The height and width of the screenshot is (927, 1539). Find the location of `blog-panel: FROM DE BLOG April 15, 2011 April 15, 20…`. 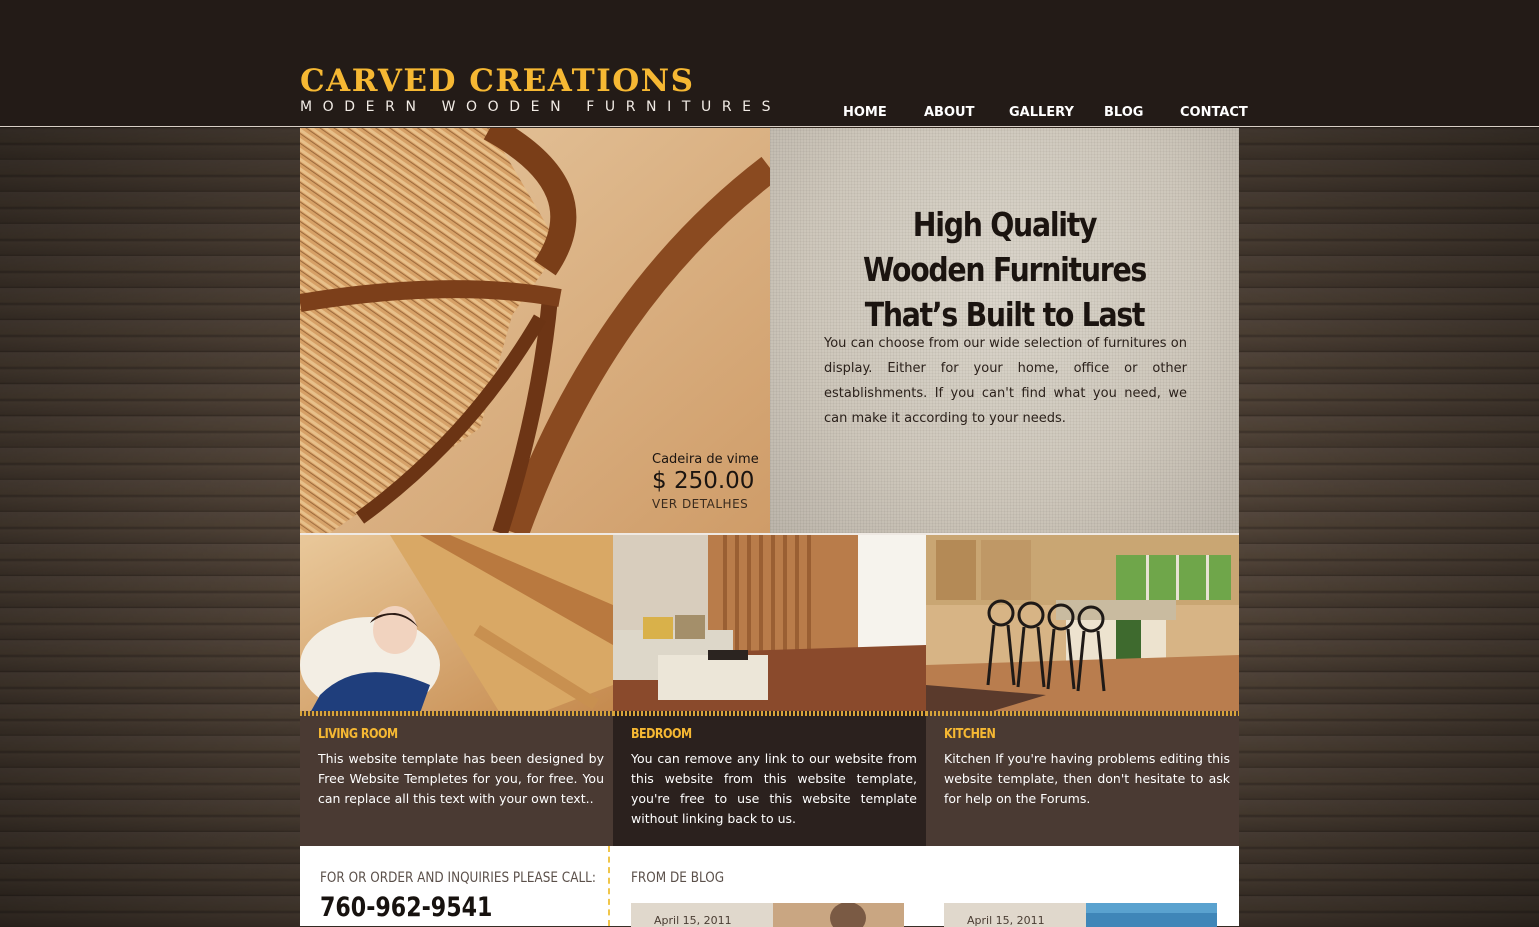

blog-panel: FROM DE BLOG April 15, 2011 April 15, 20… is located at coordinates (924, 886).